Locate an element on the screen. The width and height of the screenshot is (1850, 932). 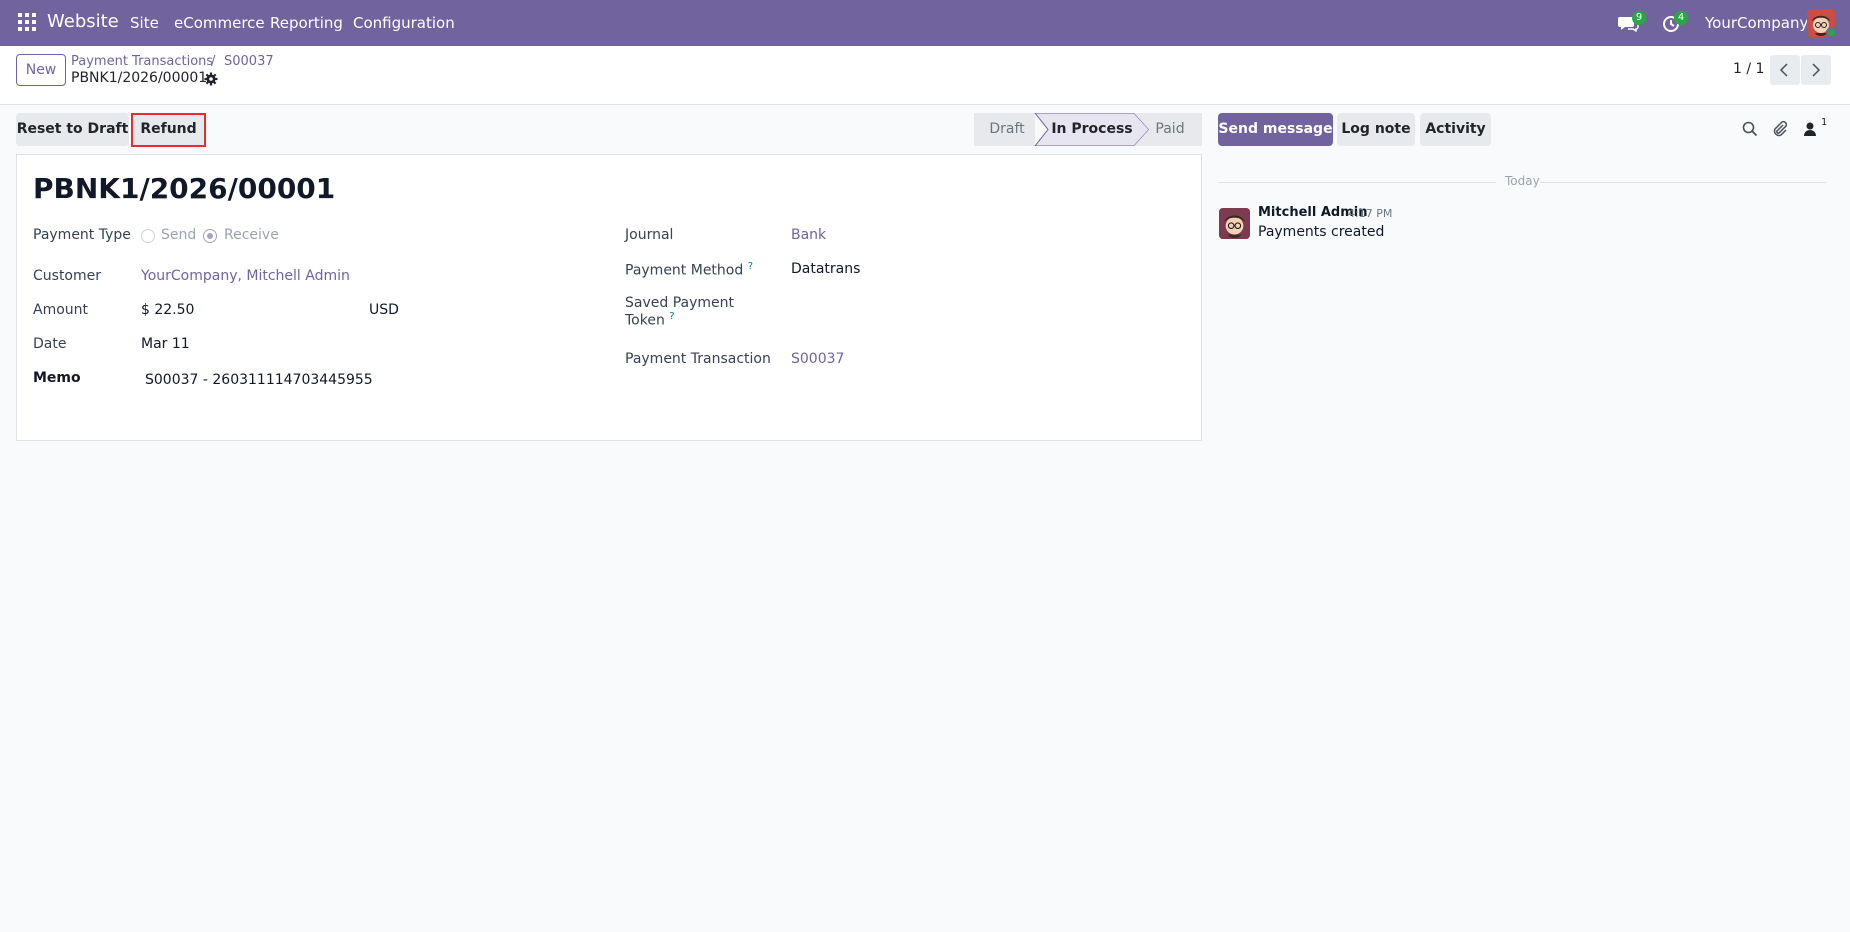
journal-field: Bank is located at coordinates (808, 235).